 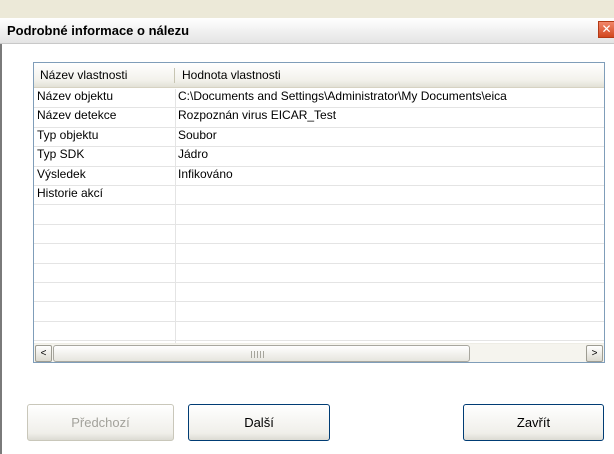 I want to click on property-name-cell: Typ objektu, so click(x=68, y=134).